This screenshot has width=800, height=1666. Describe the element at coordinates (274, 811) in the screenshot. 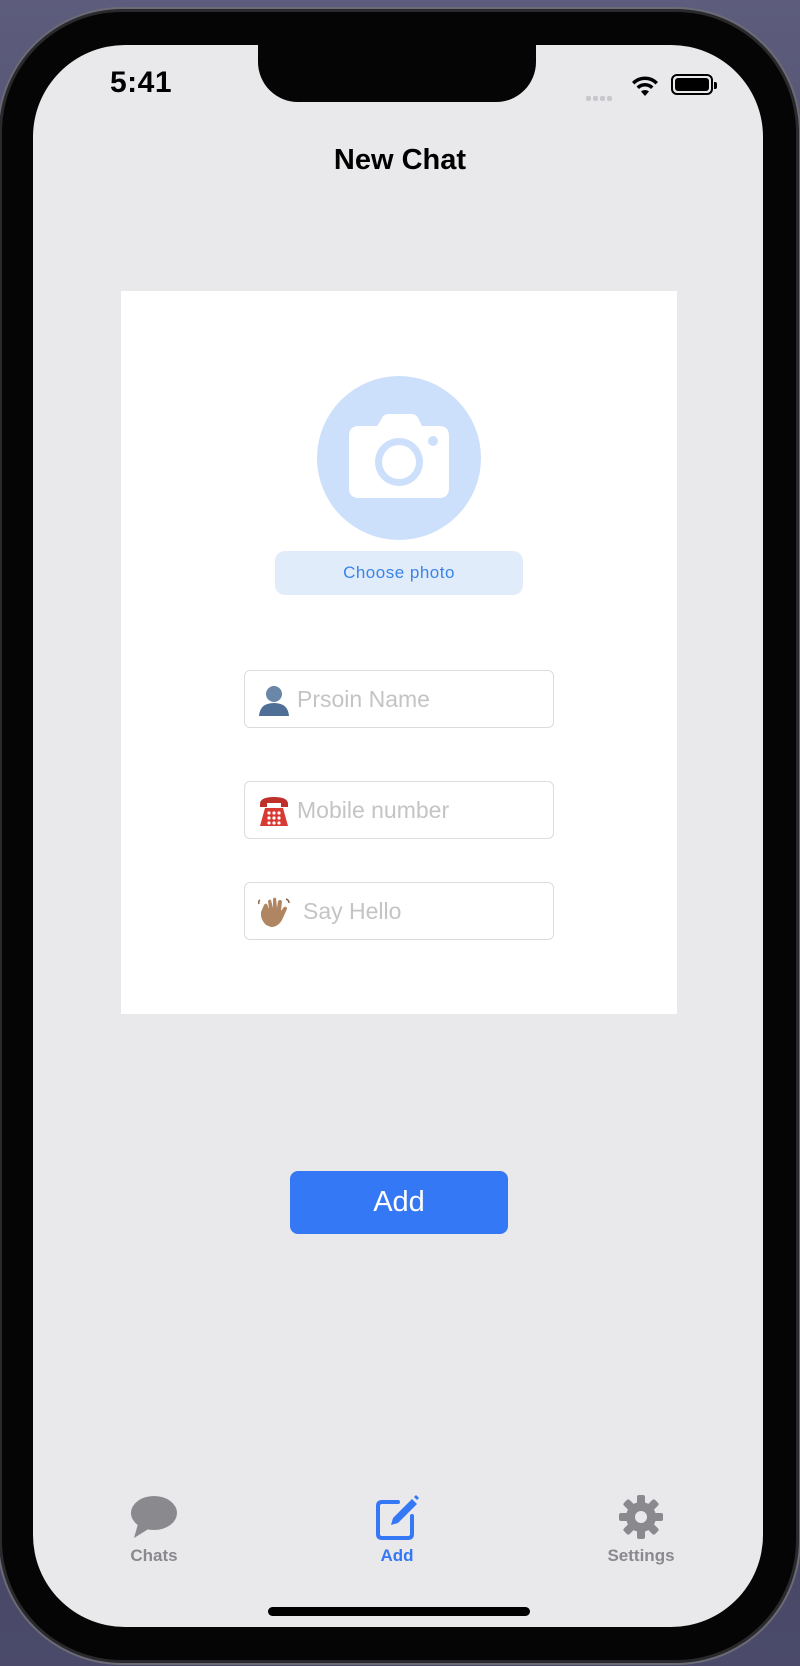

I see `telephone-icon` at that location.